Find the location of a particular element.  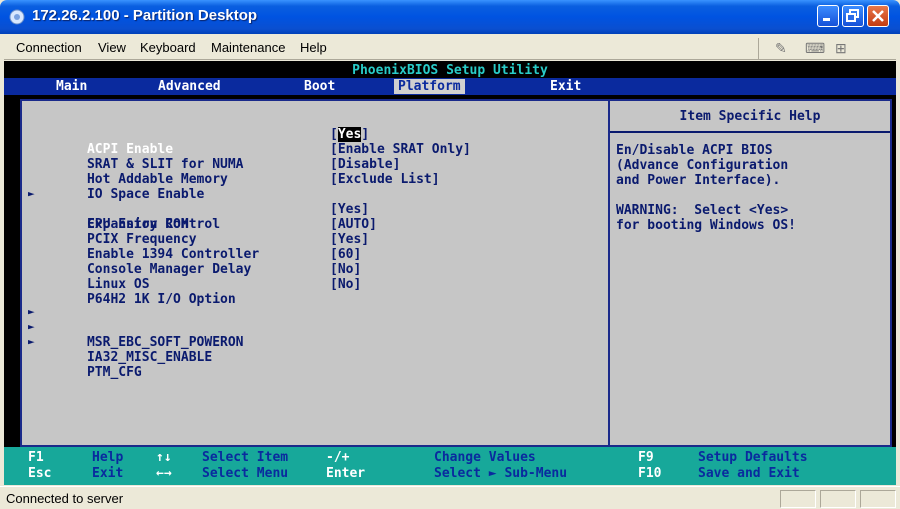

tab-platform: Platform is located at coordinates (429, 86).